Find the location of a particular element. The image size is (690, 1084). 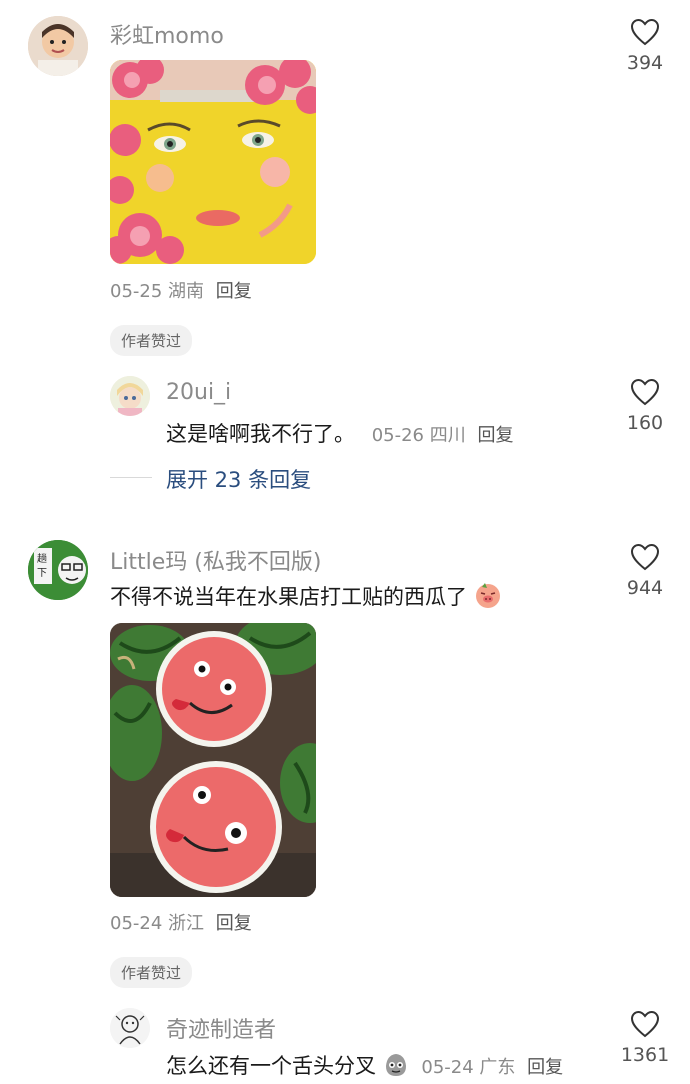

reply-location: 四川 is located at coordinates (447, 435).